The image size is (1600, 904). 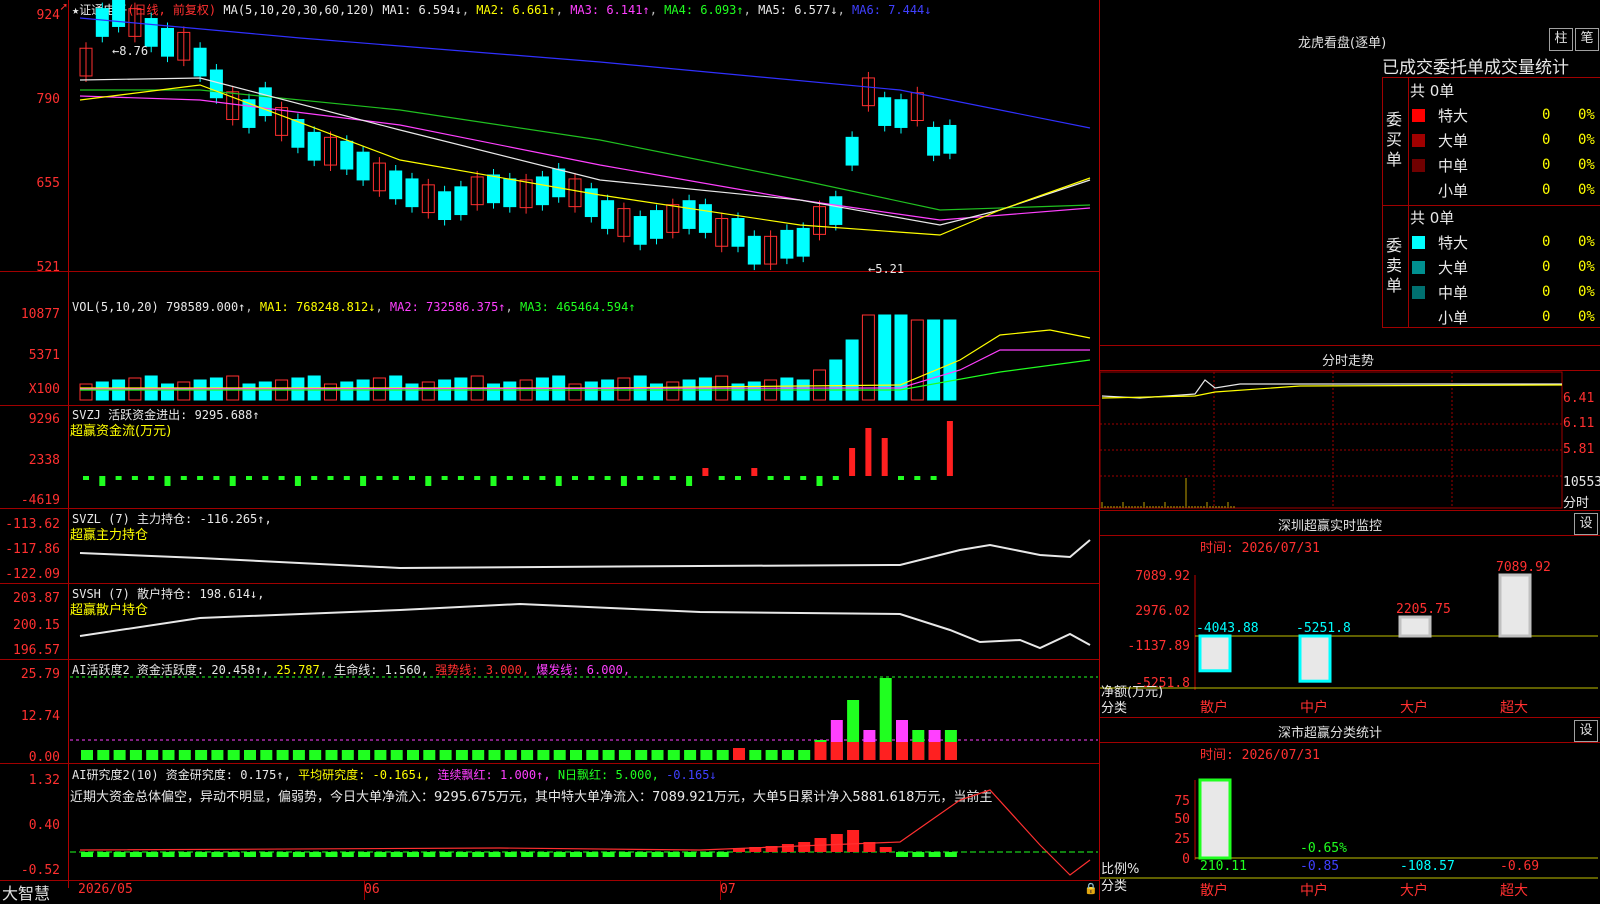 What do you see at coordinates (1427, 866) in the screenshot?
I see `class-value: -108.57` at bounding box center [1427, 866].